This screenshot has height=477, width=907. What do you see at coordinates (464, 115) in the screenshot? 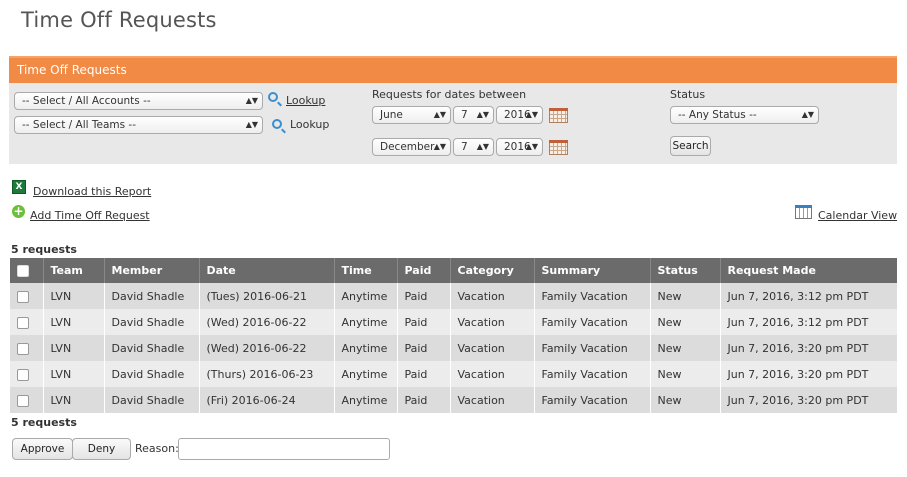
I see `start-day-value: 7` at bounding box center [464, 115].